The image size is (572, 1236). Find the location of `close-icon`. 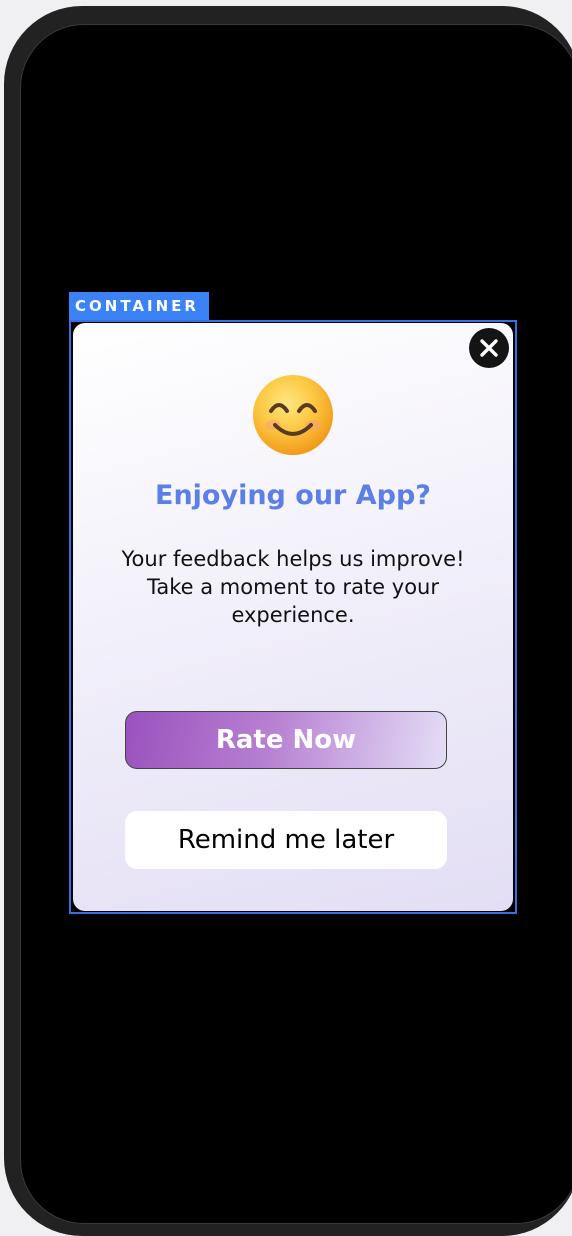

close-icon is located at coordinates (489, 348).